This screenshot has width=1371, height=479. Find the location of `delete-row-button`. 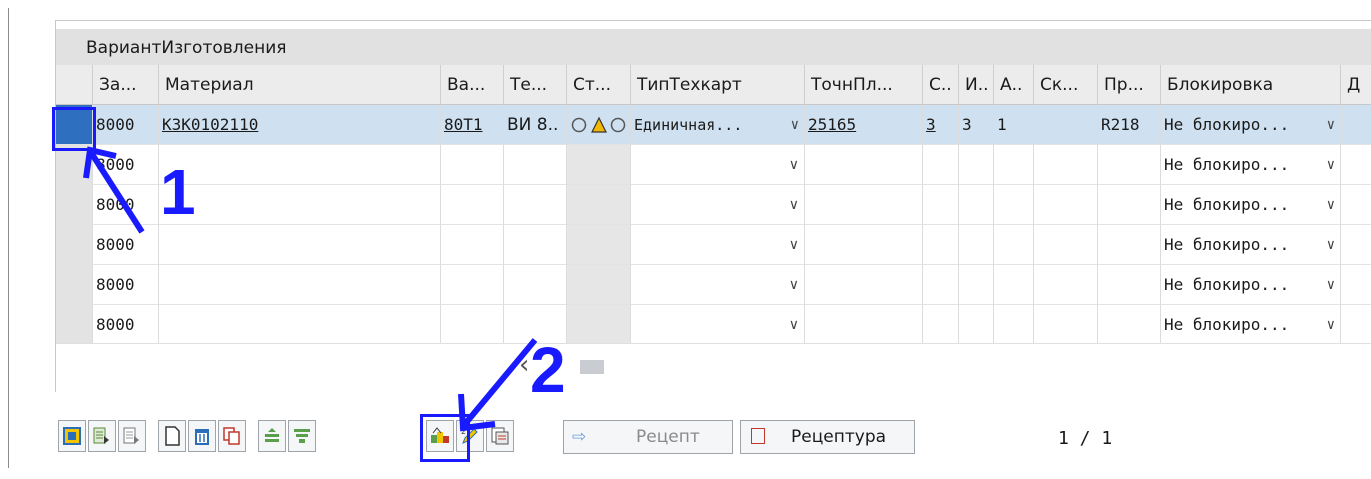

delete-row-button is located at coordinates (202, 436).